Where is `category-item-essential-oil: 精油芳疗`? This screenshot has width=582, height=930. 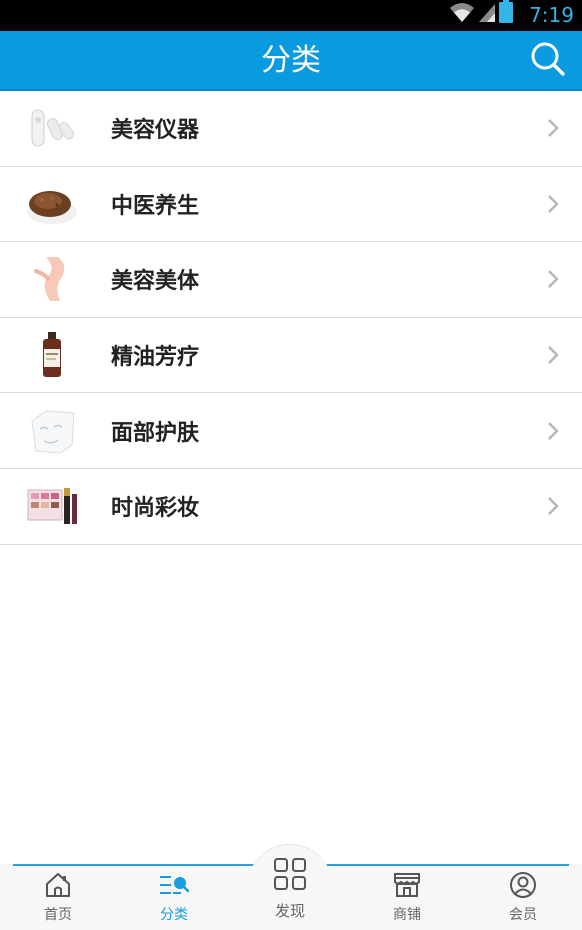 category-item-essential-oil: 精油芳疗 is located at coordinates (291, 355).